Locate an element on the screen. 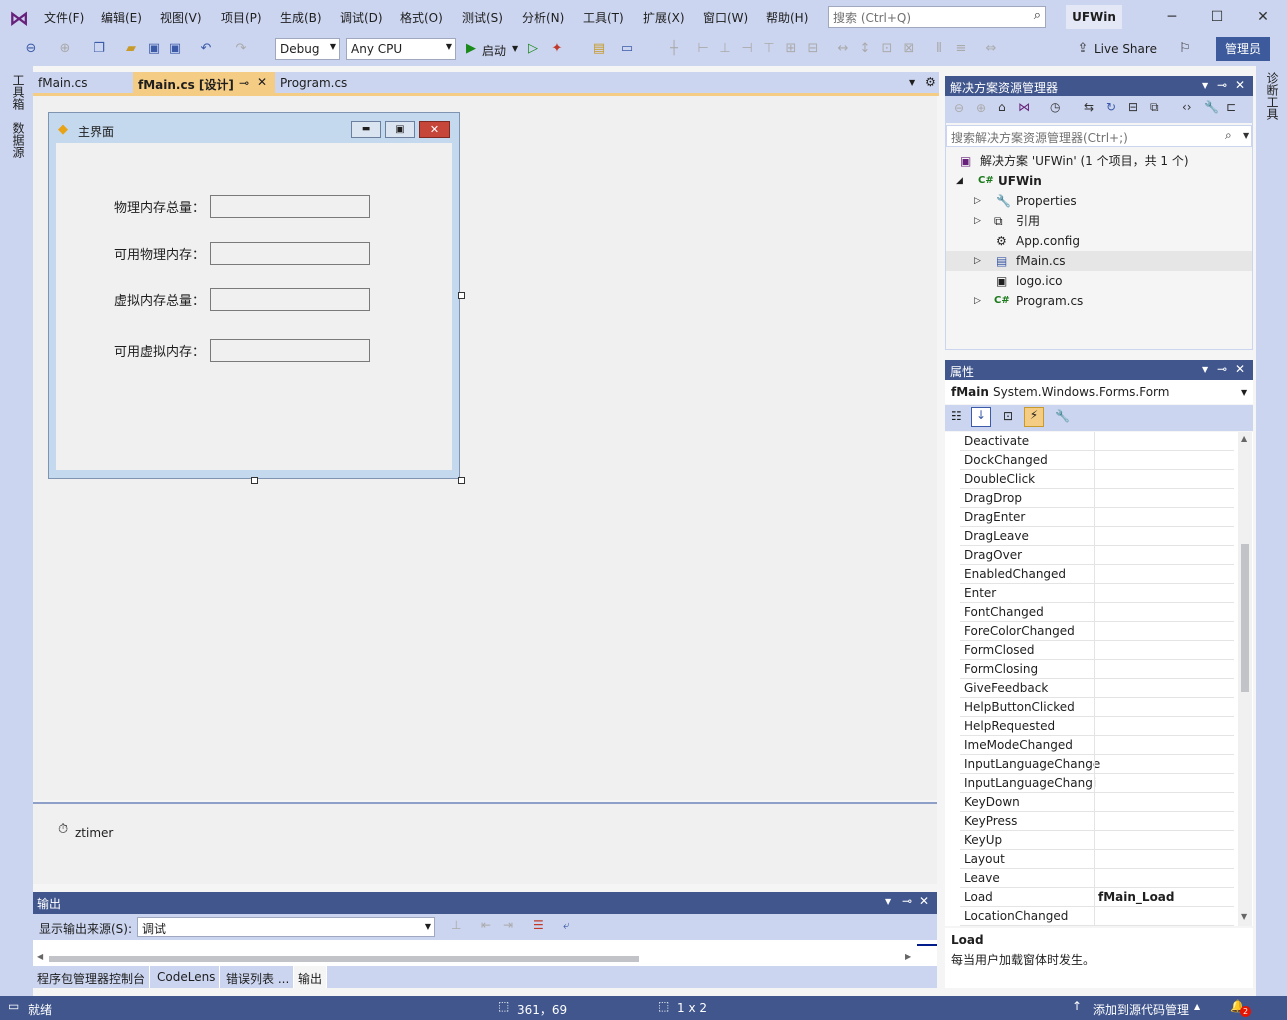 Image resolution: width=1287 pixels, height=1020 pixels. property-row: InputLanguageChange is located at coordinates (1097, 764).